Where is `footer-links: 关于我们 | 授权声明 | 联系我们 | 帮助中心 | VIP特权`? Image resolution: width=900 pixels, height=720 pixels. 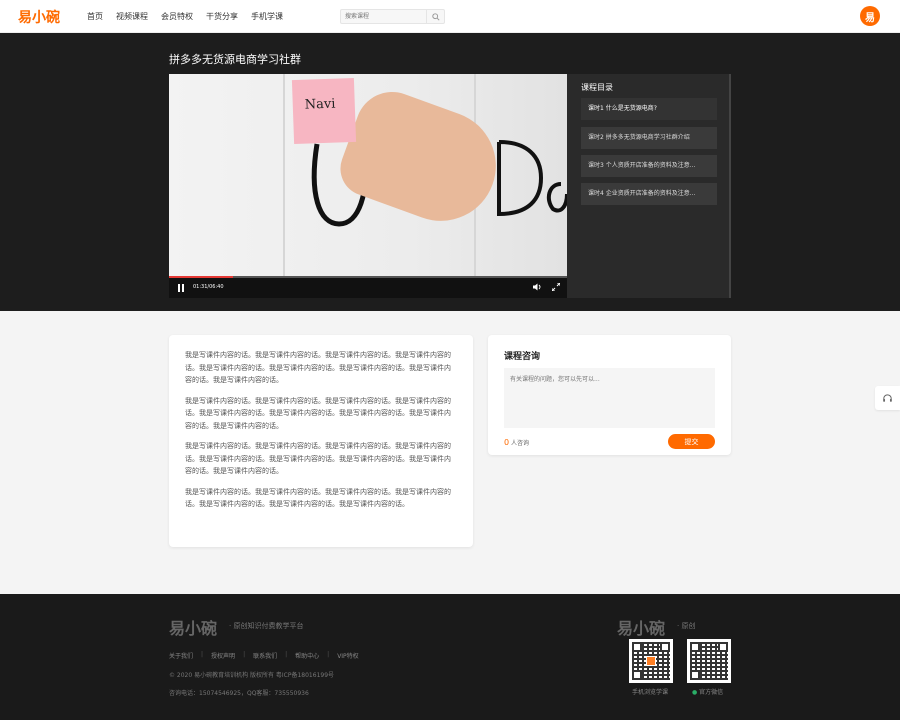 footer-links: 关于我们 | 授权声明 | 联系我们 | 帮助中心 | VIP特权 is located at coordinates (264, 655).